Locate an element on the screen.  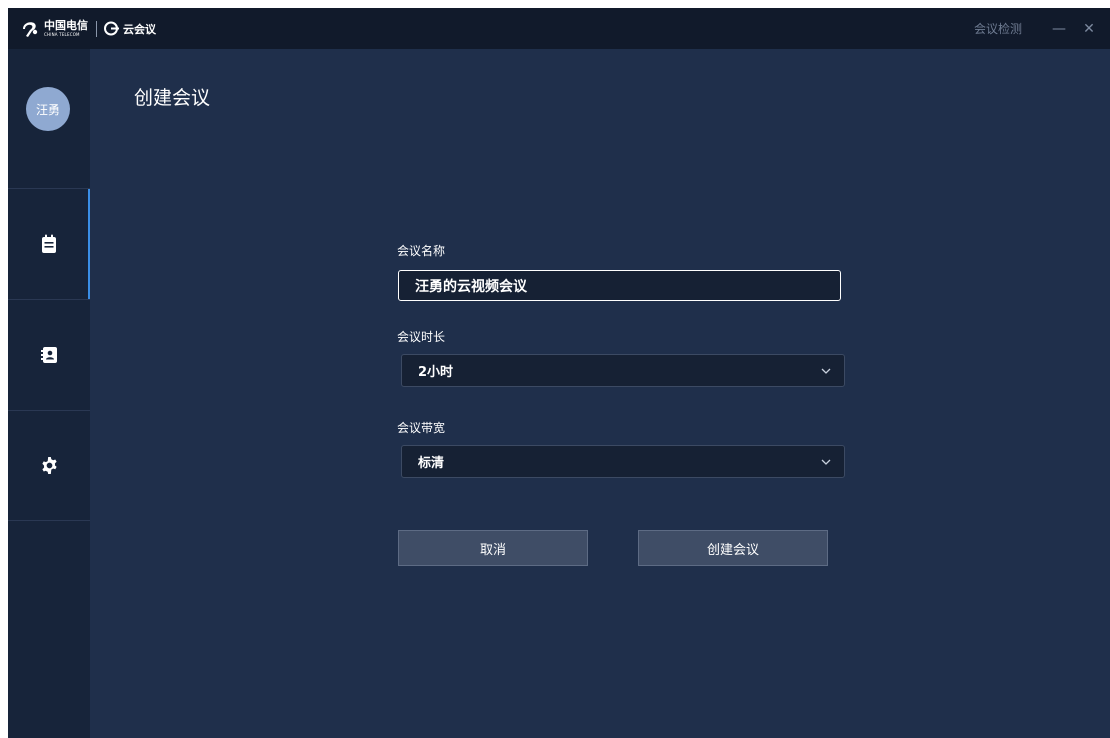
sidebar-item-meetings is located at coordinates (49, 244).